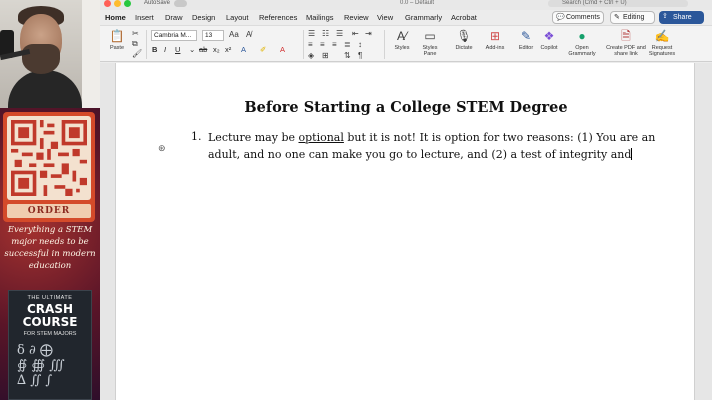 The image size is (712, 400). I want to click on chevron-down-icon: ⌄, so click(192, 50).